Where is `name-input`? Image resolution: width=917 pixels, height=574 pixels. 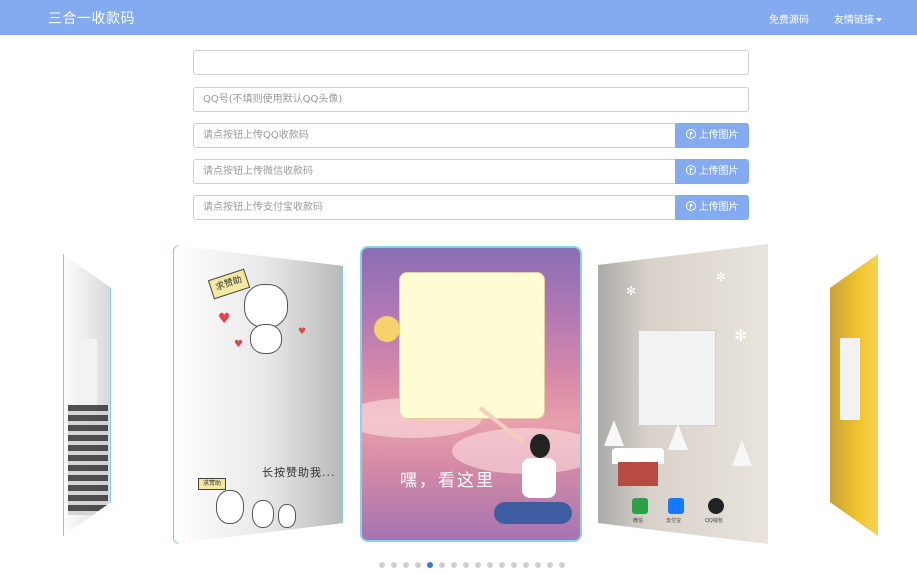 name-input is located at coordinates (471, 62).